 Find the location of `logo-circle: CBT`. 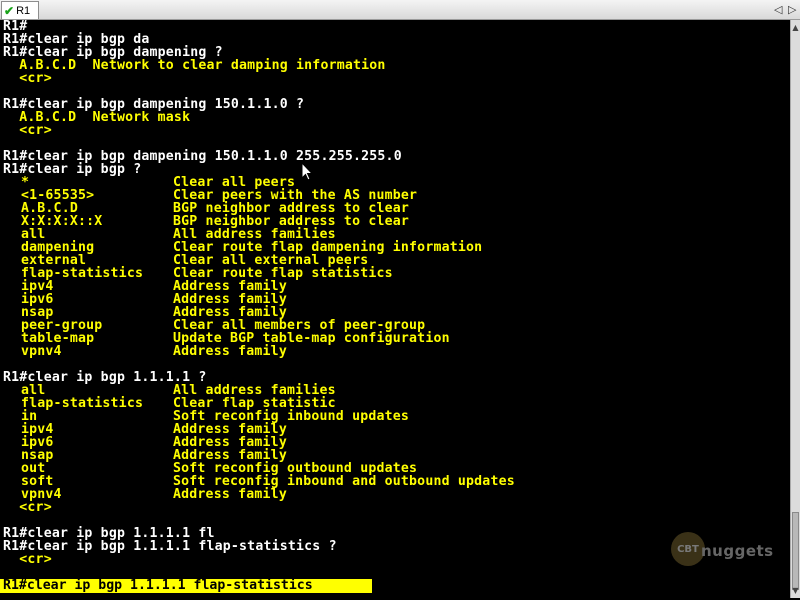

logo-circle: CBT is located at coordinates (688, 549).